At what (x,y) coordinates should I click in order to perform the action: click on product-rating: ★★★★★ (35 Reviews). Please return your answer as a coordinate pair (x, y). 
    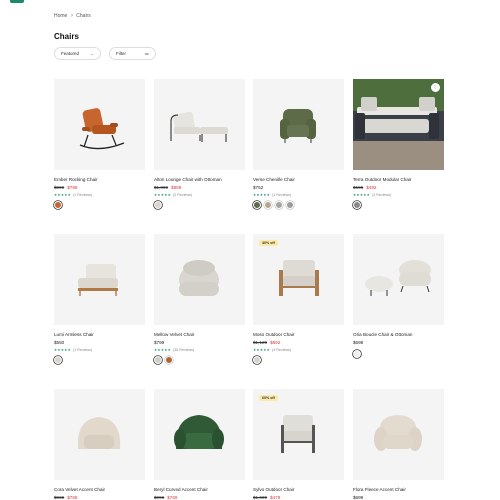
    Looking at the image, I should click on (199, 350).